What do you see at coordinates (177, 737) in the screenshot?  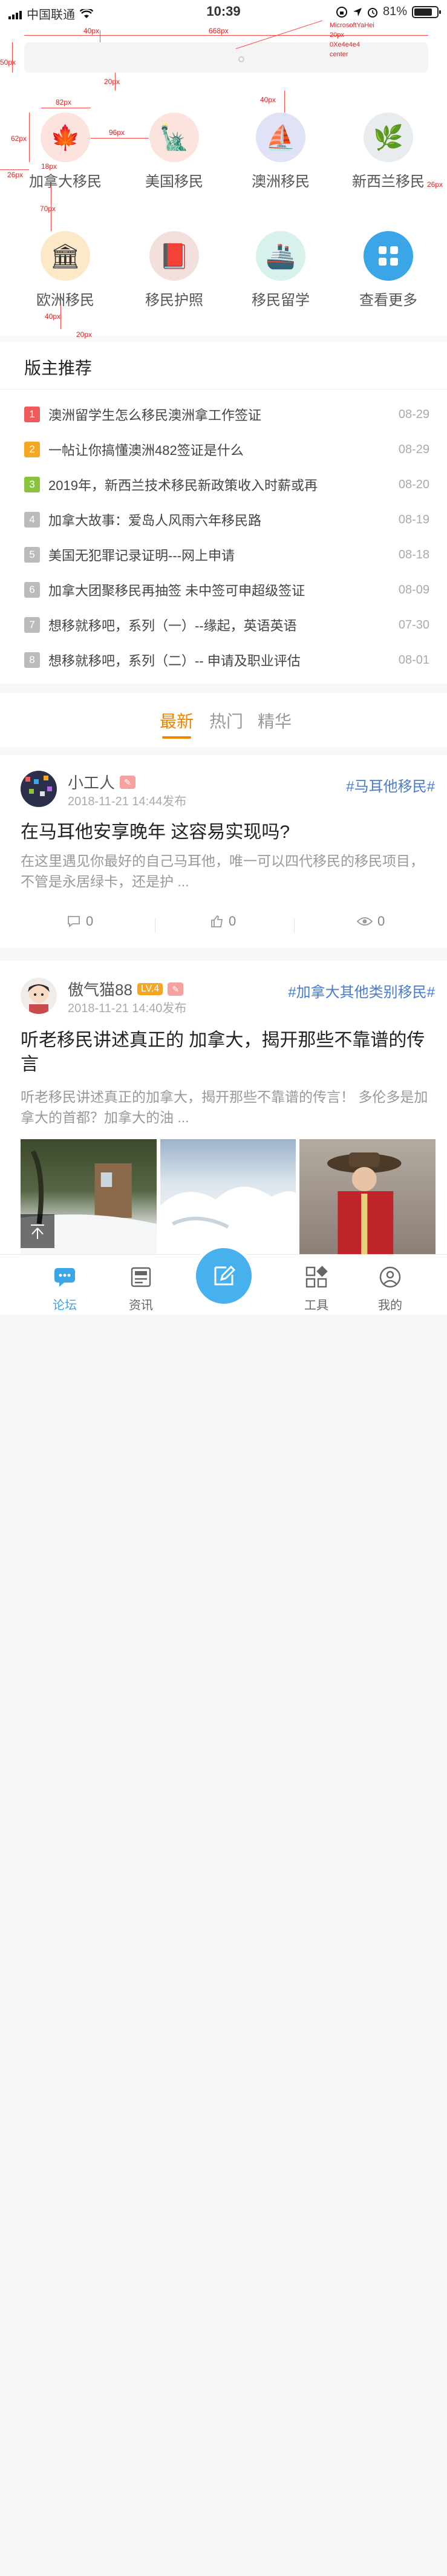 I see `active-tab-indicator` at bounding box center [177, 737].